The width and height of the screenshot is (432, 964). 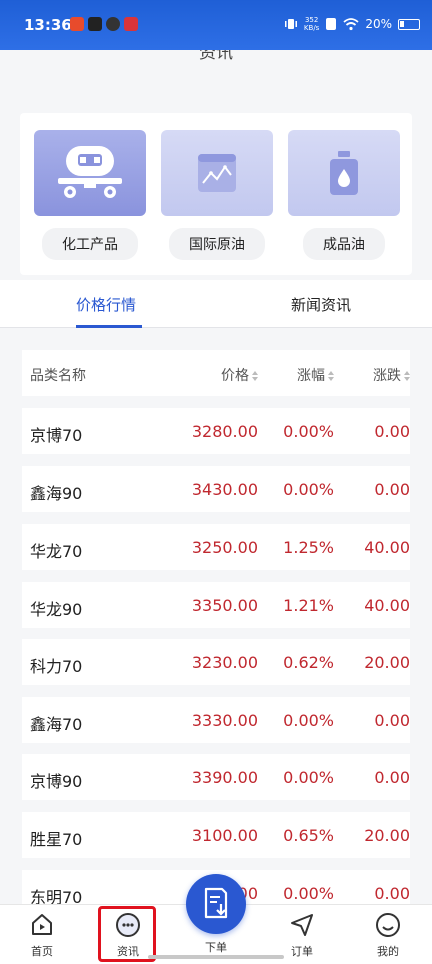 What do you see at coordinates (216, 720) in the screenshot?
I see `table-row: 鑫海70 3330.00 0.00% 0.00` at bounding box center [216, 720].